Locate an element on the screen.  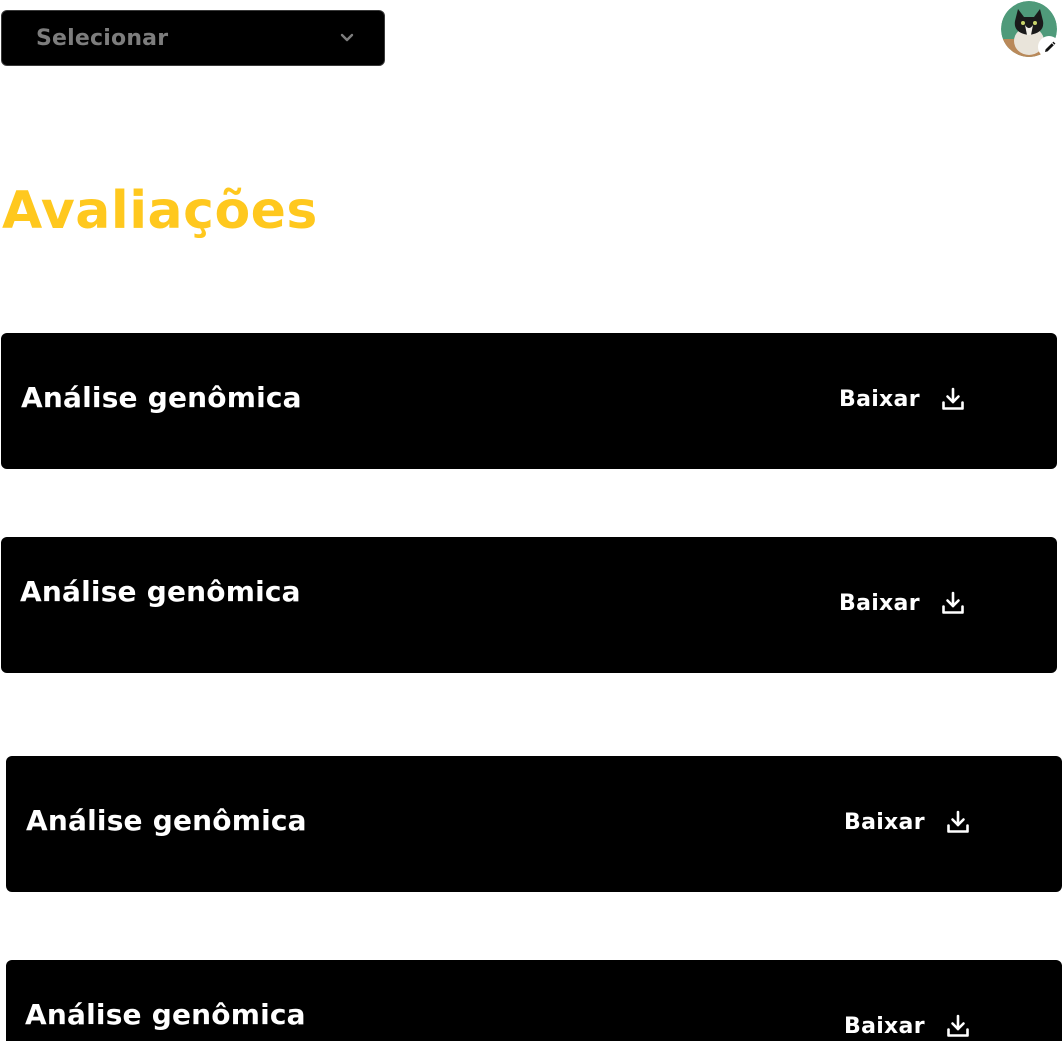
chevron-down-icon is located at coordinates (347, 38).